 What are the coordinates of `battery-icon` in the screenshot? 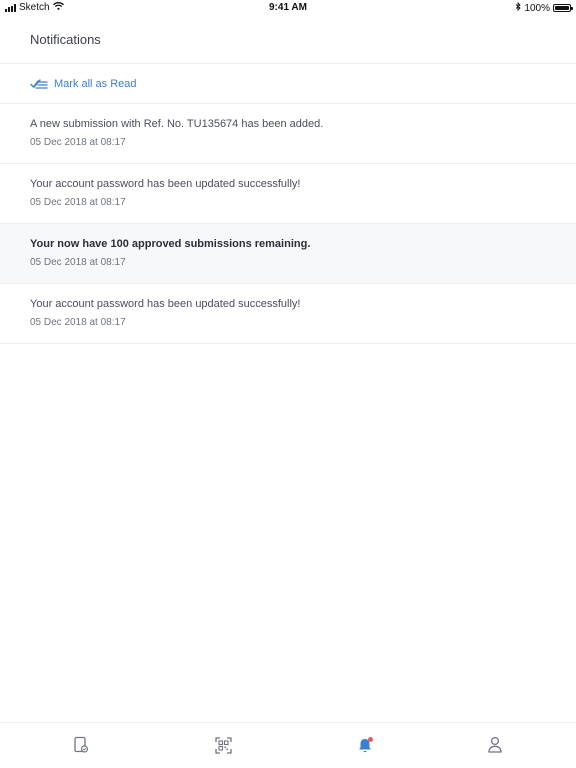 It's located at (563, 8).